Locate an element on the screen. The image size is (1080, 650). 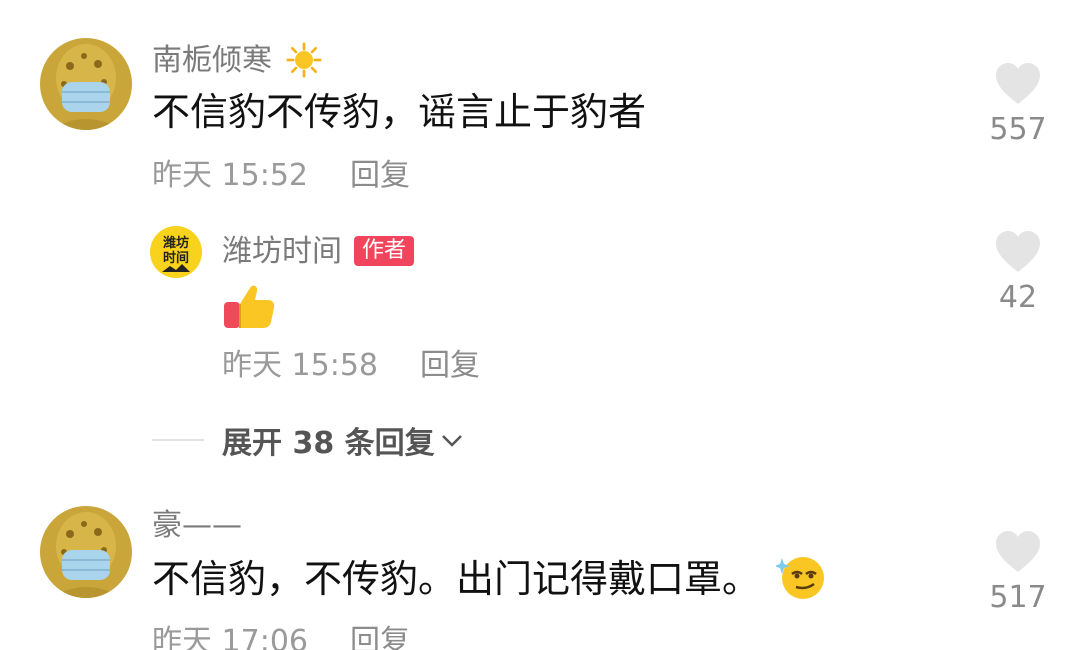
expand-label: 展开 38 条回复 is located at coordinates (328, 443).